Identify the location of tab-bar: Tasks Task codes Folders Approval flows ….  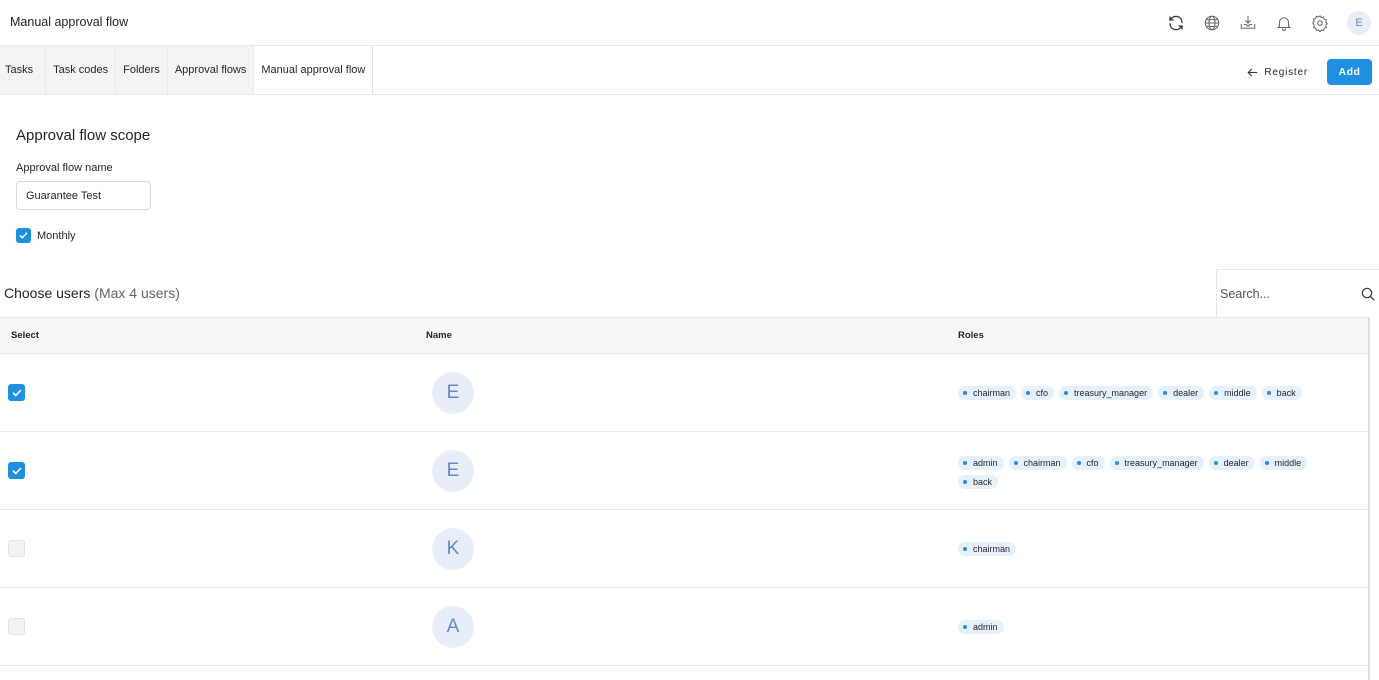
(689, 70).